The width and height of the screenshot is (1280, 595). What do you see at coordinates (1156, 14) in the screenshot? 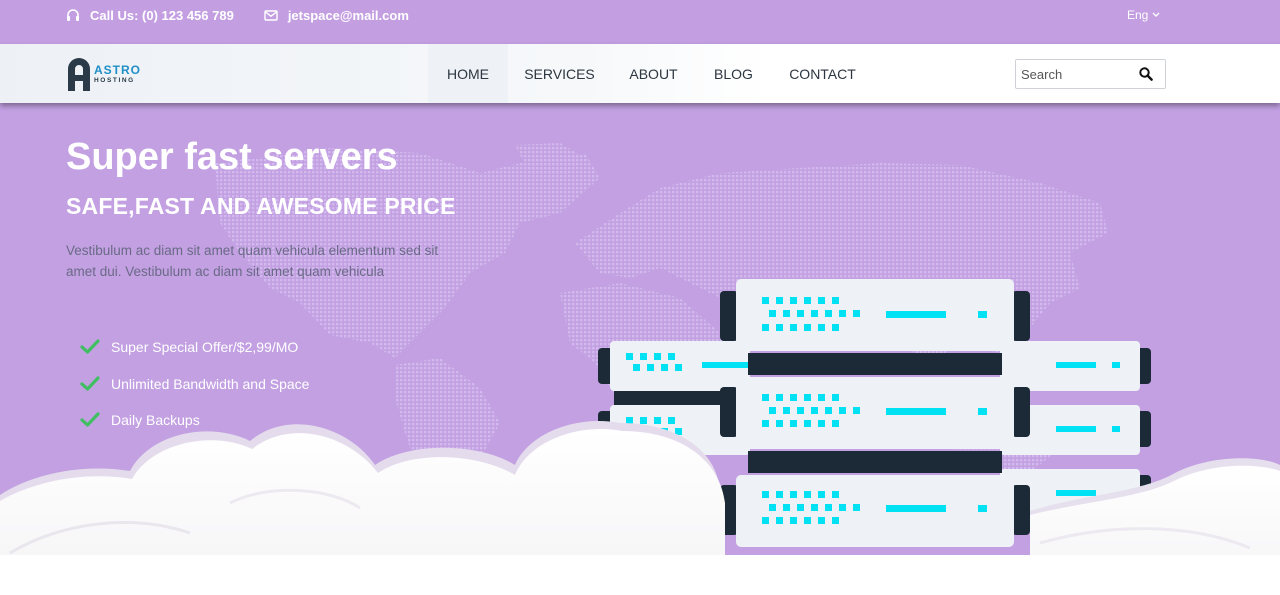
I see `chevron-down-icon` at bounding box center [1156, 14].